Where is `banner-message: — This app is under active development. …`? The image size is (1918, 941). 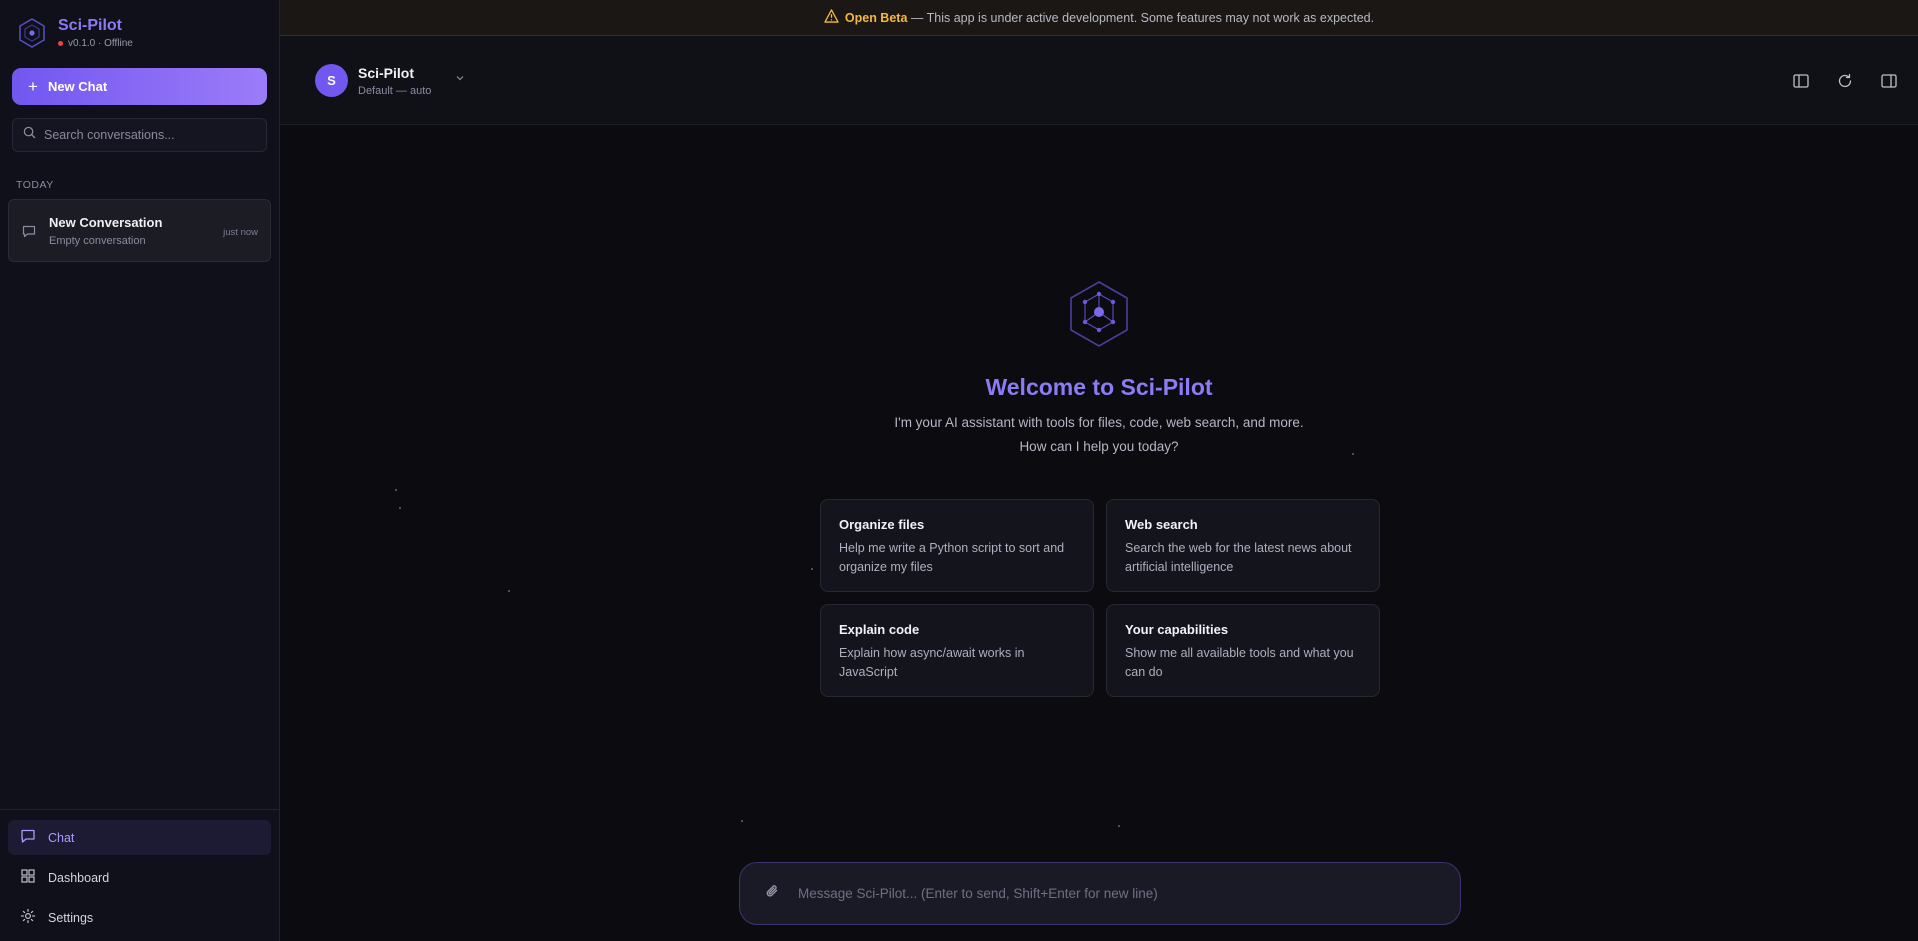 banner-message: — This app is under active development. … is located at coordinates (1141, 17).